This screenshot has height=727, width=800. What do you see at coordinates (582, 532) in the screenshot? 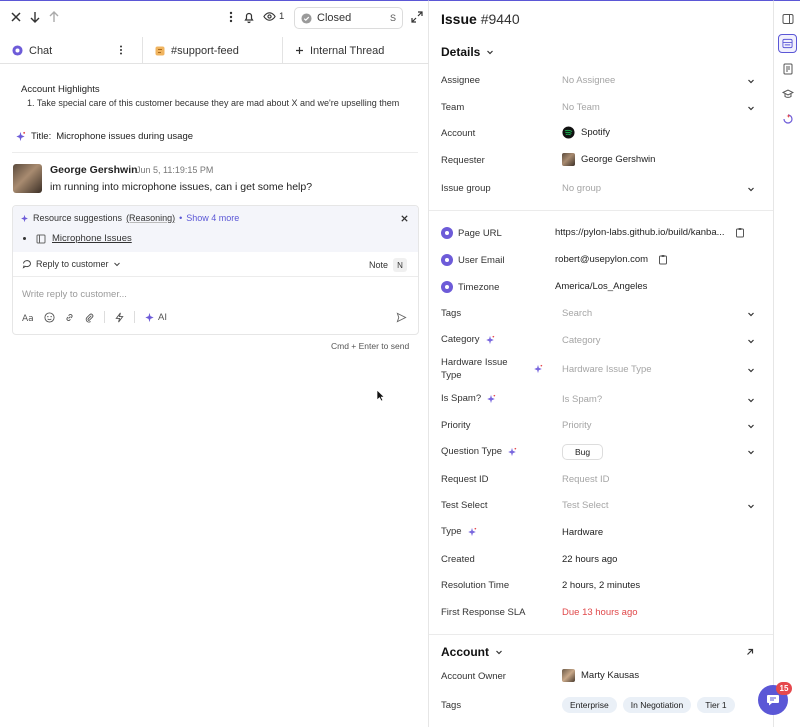
I see `type-value: Hardware` at bounding box center [582, 532].